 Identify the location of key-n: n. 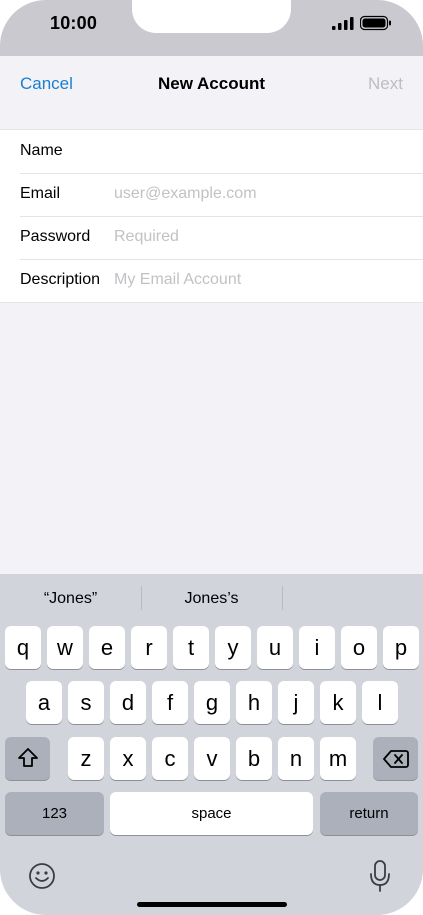
(296, 758).